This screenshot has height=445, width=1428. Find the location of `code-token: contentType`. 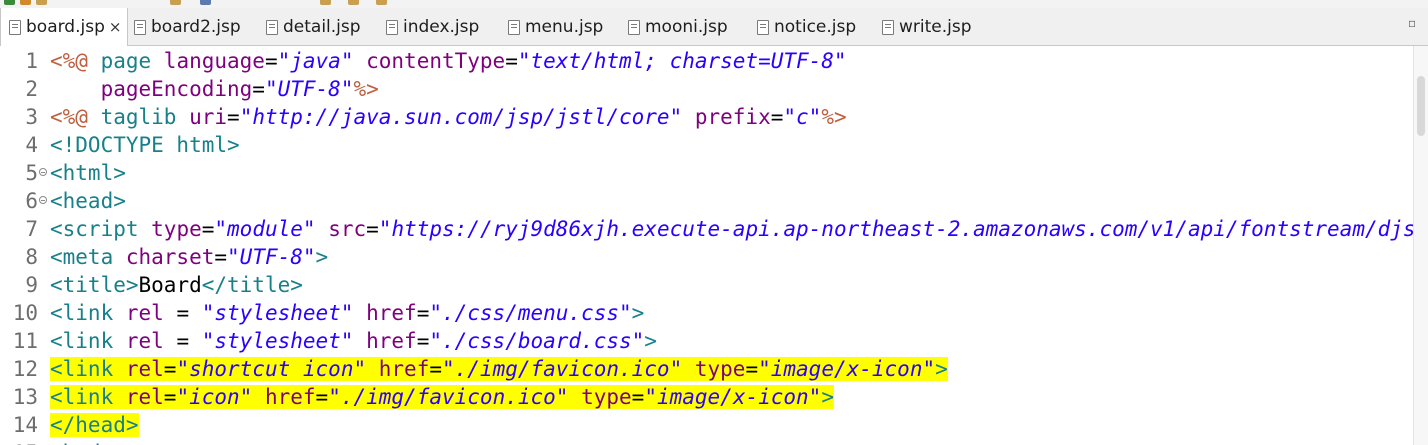

code-token: contentType is located at coordinates (436, 61).